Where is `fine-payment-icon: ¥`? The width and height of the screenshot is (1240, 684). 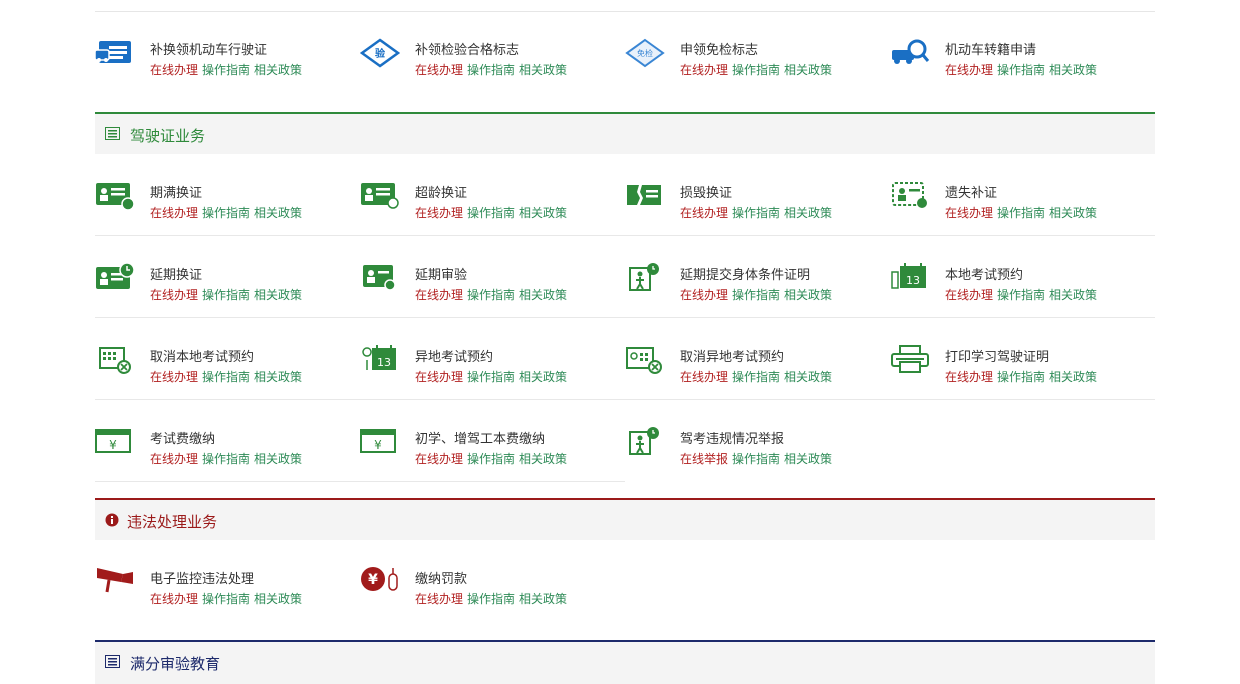 fine-payment-icon: ¥ is located at coordinates (379, 579).